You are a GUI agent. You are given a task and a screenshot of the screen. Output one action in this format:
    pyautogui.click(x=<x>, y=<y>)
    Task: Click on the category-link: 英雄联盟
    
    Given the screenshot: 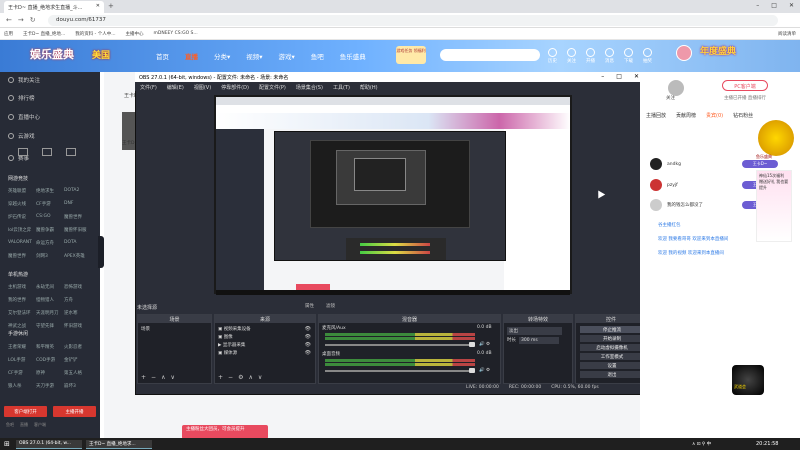 What is the action you would take?
    pyautogui.click(x=22, y=191)
    